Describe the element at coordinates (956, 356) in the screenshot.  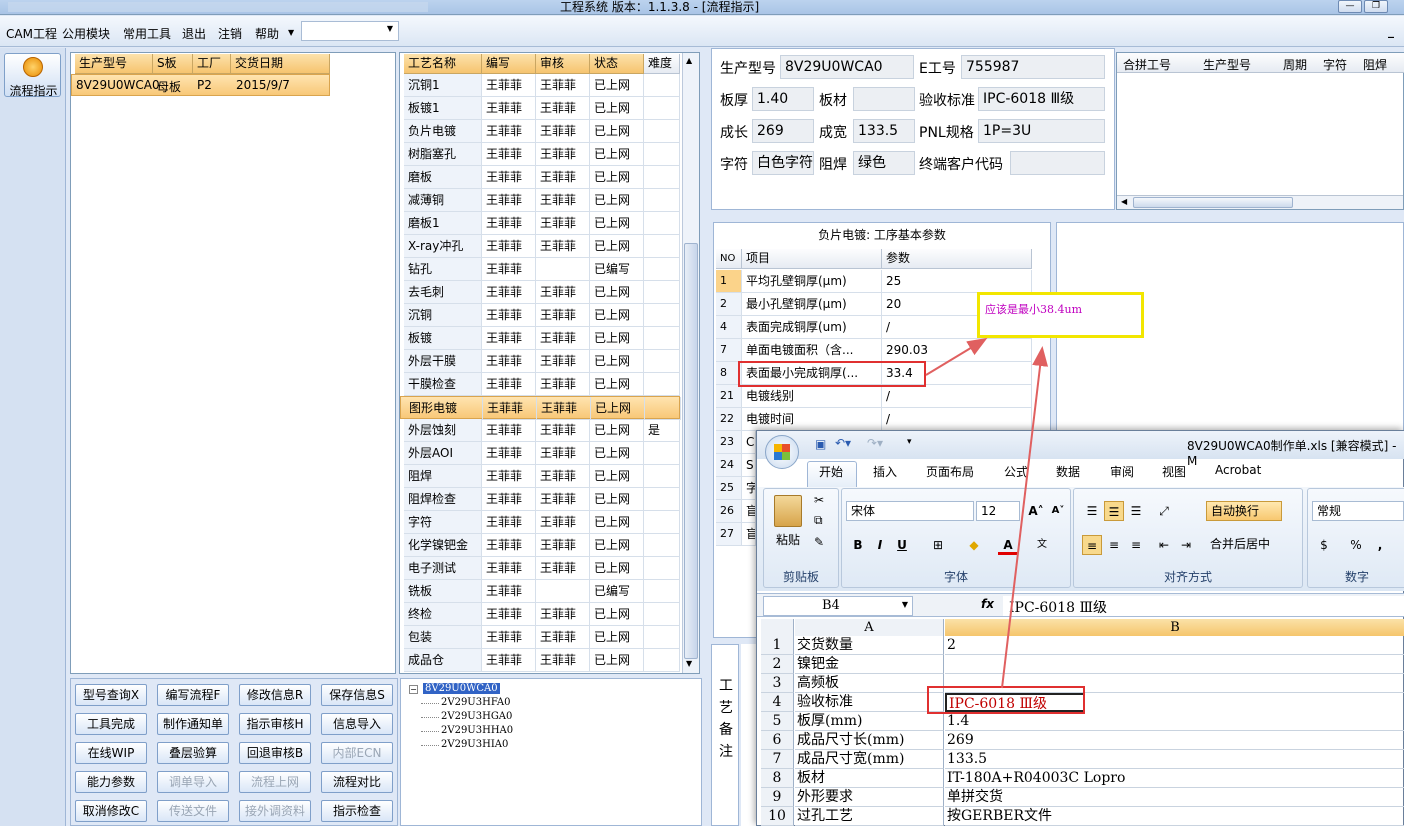
I see `arrow-to-note` at that location.